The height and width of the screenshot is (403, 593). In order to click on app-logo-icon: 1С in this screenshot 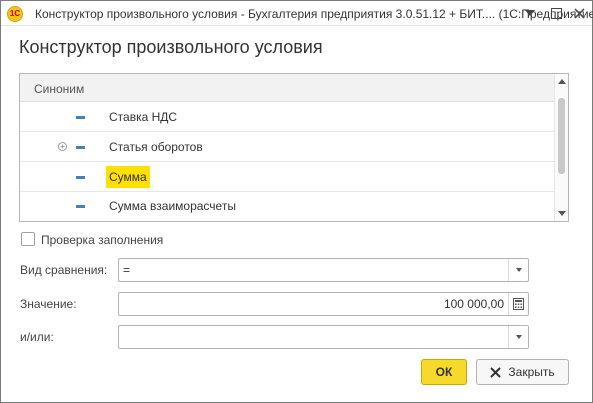, I will do `click(15, 14)`.